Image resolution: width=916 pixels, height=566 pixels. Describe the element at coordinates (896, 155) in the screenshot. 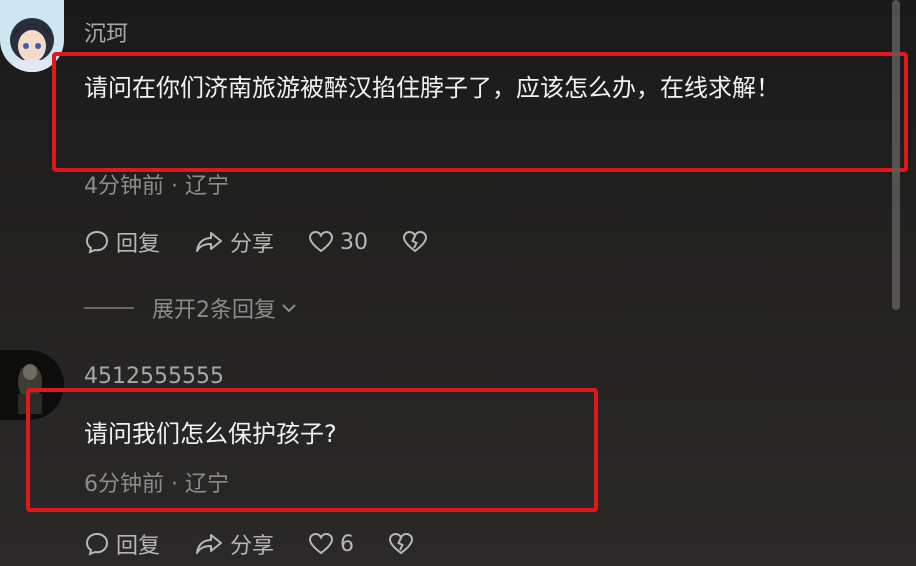

I see `scrollbar` at that location.